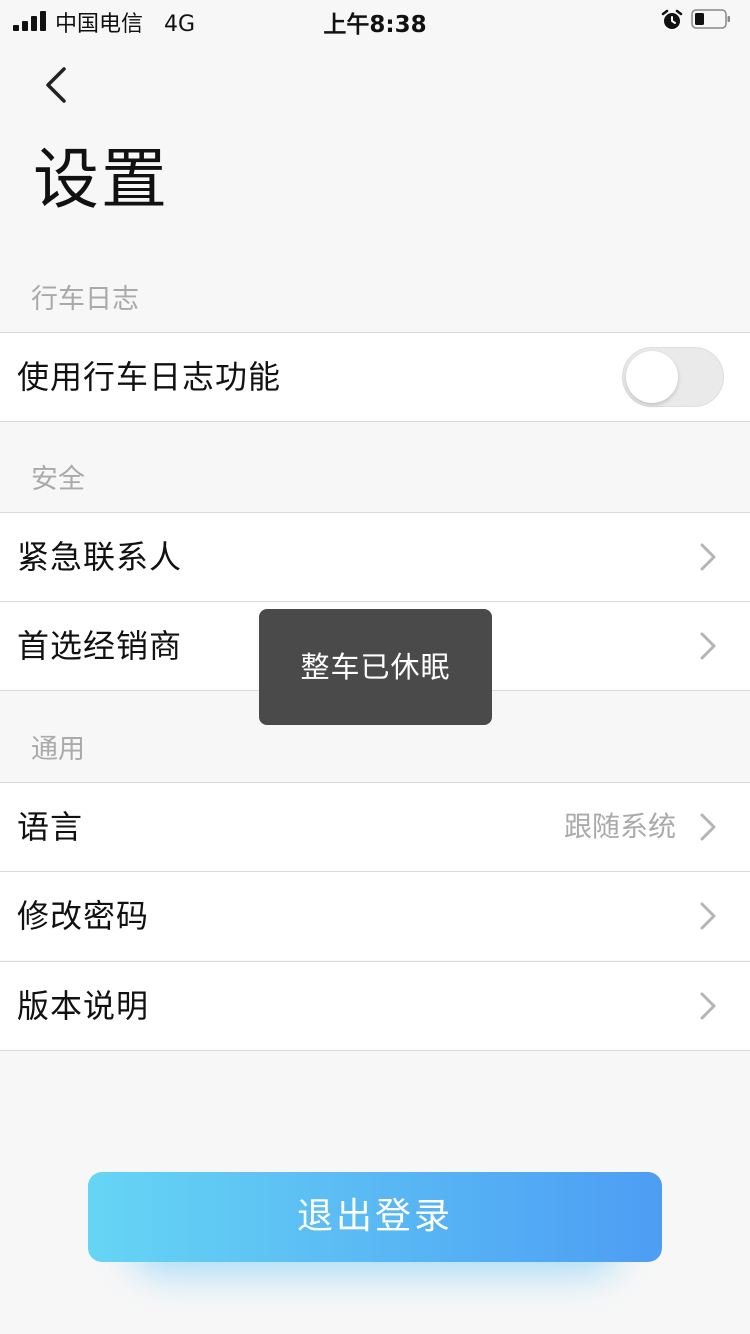 The width and height of the screenshot is (750, 1334). I want to click on back-button, so click(57, 85).